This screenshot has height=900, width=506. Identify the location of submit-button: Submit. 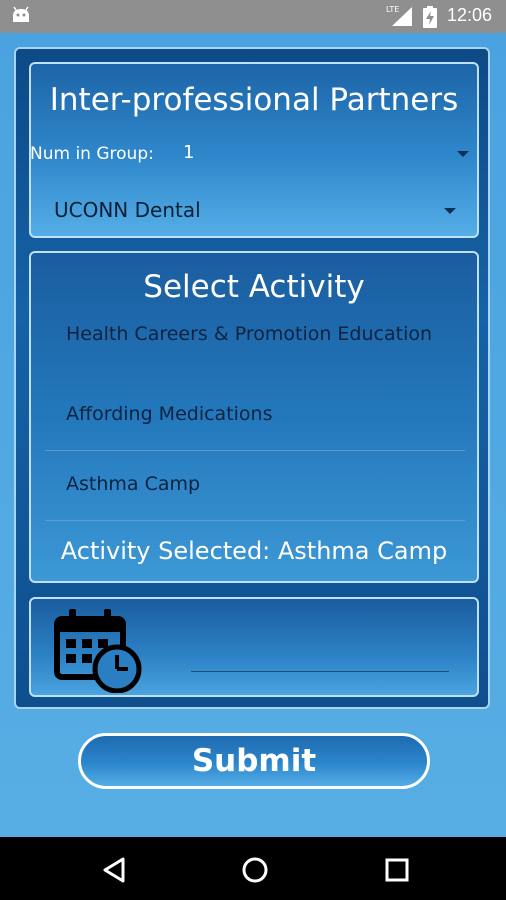
(254, 761).